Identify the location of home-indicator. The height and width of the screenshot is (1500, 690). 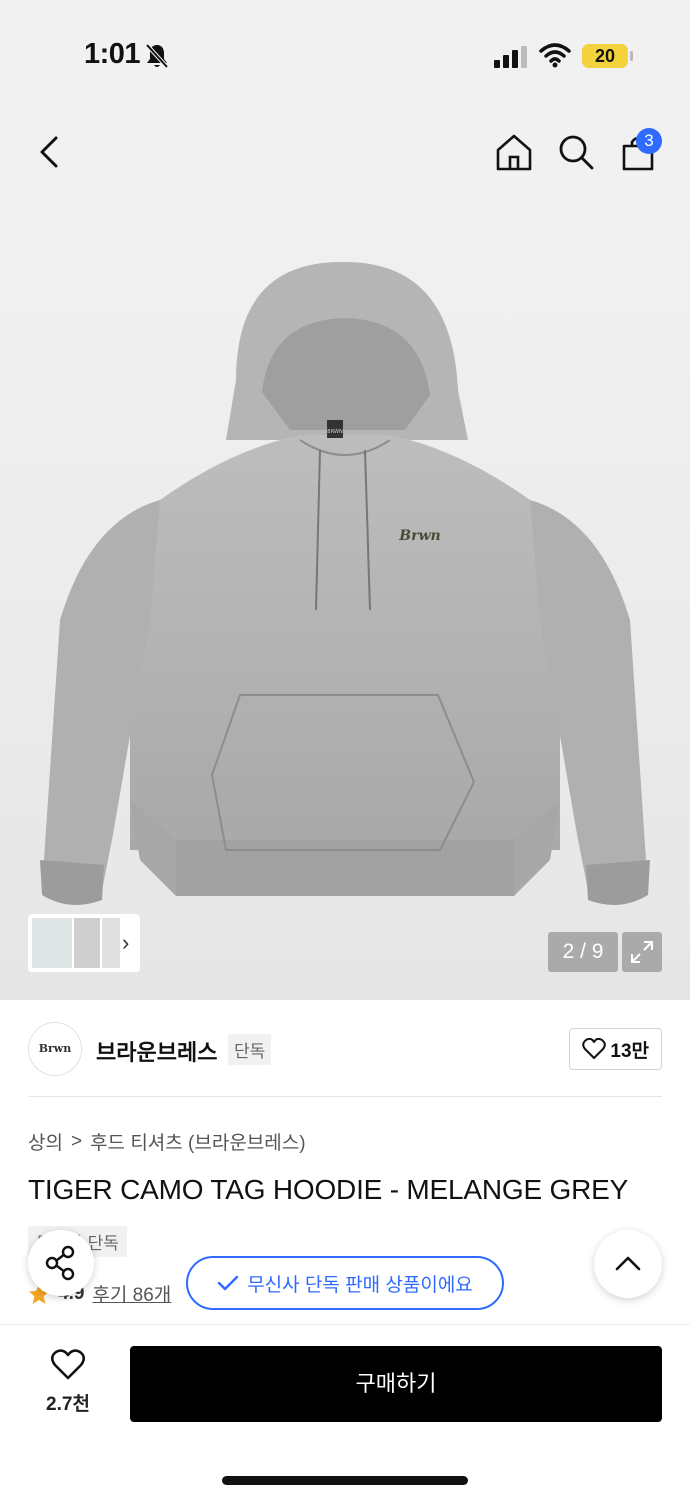
(345, 1480).